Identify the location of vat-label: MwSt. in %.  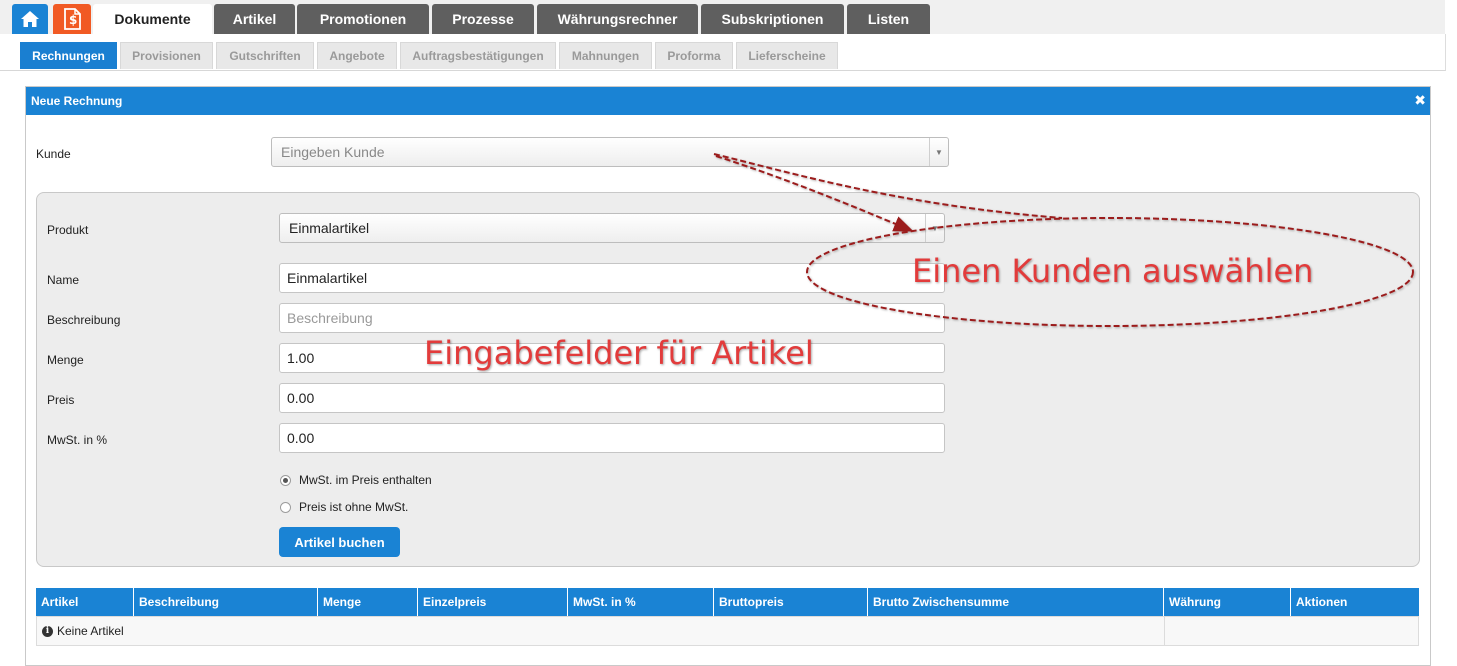
(77, 440).